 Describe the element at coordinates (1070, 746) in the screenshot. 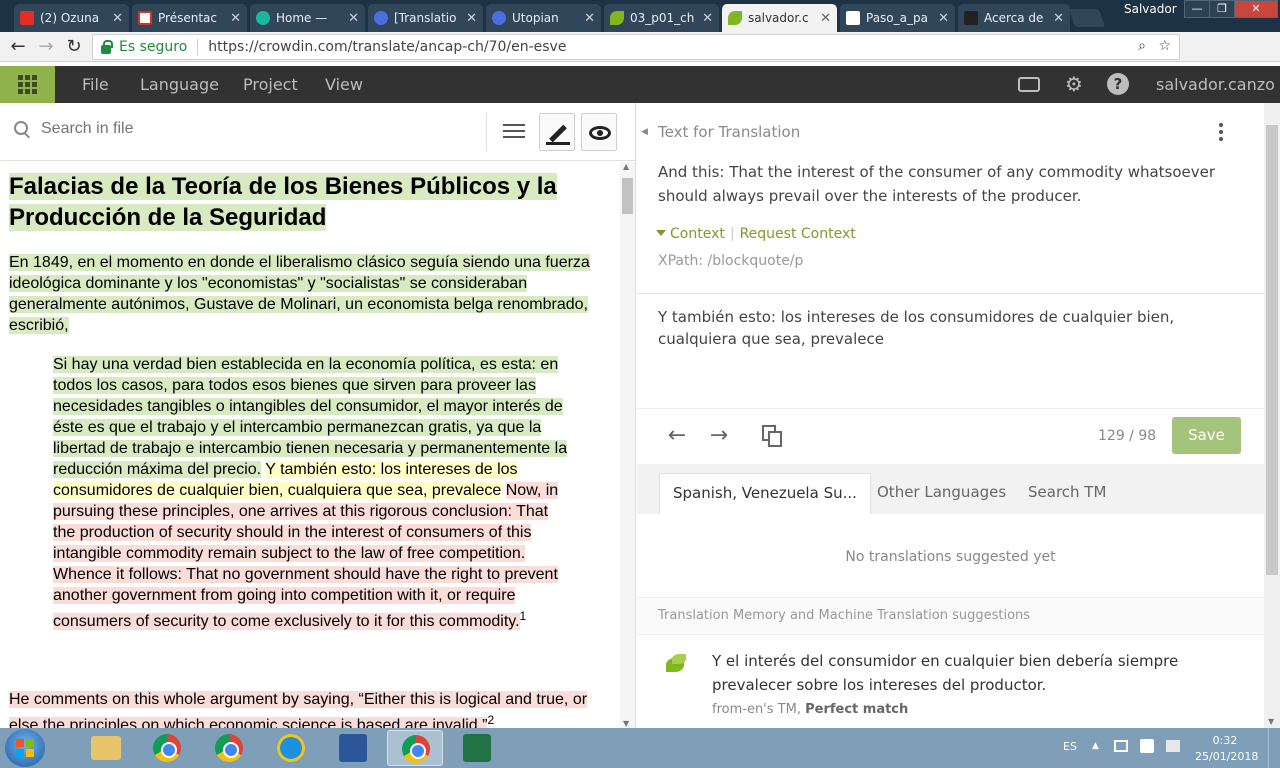

I see `input-language: ES` at that location.